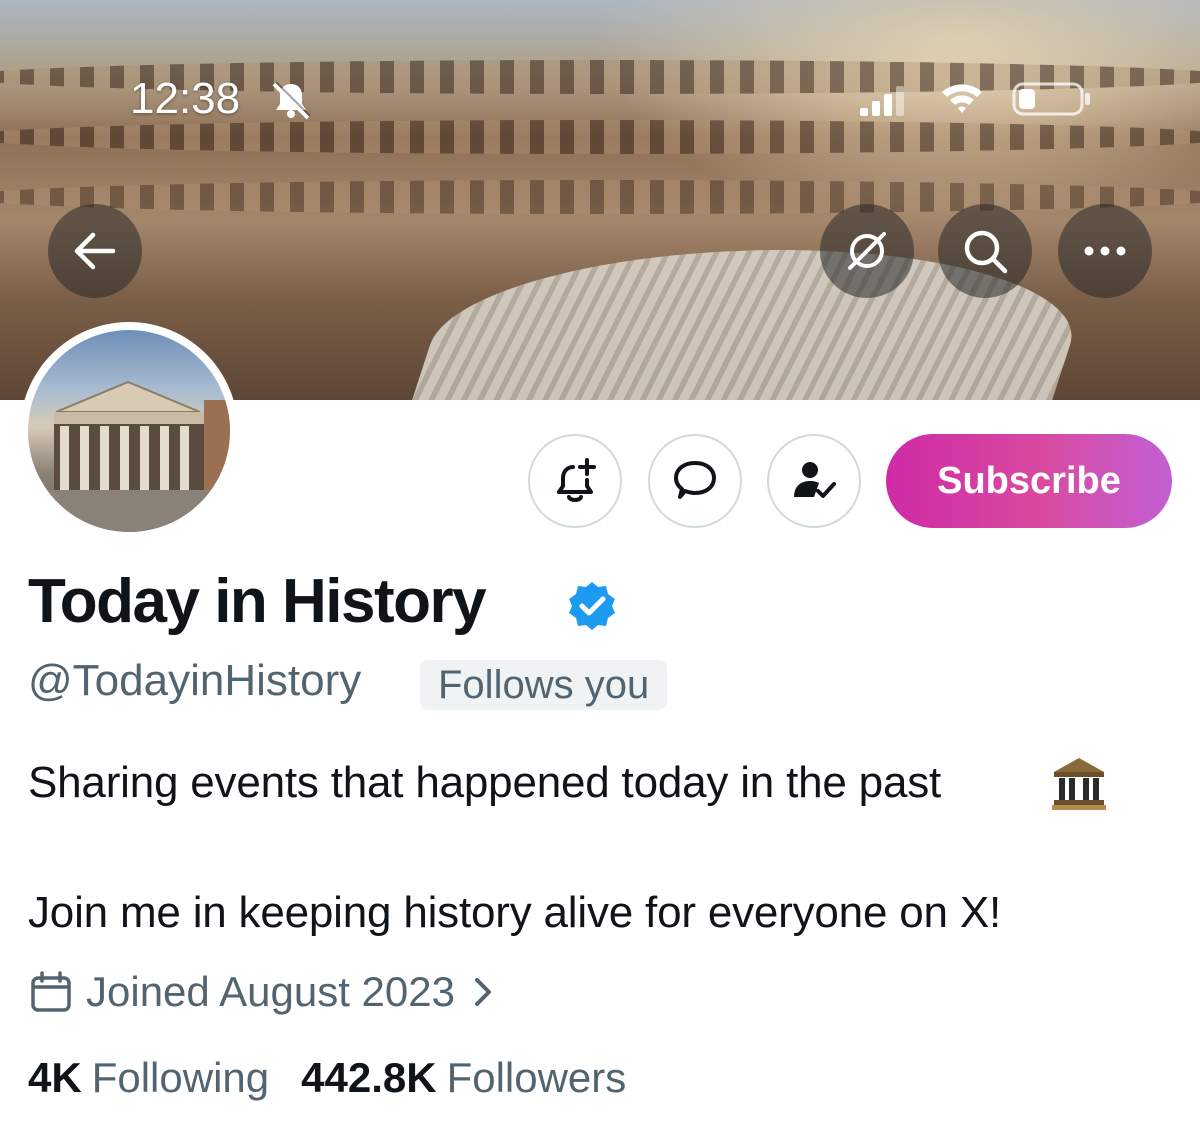 The height and width of the screenshot is (1121, 1200). Describe the element at coordinates (369, 1077) in the screenshot. I see `followers-count: 442.8K` at that location.